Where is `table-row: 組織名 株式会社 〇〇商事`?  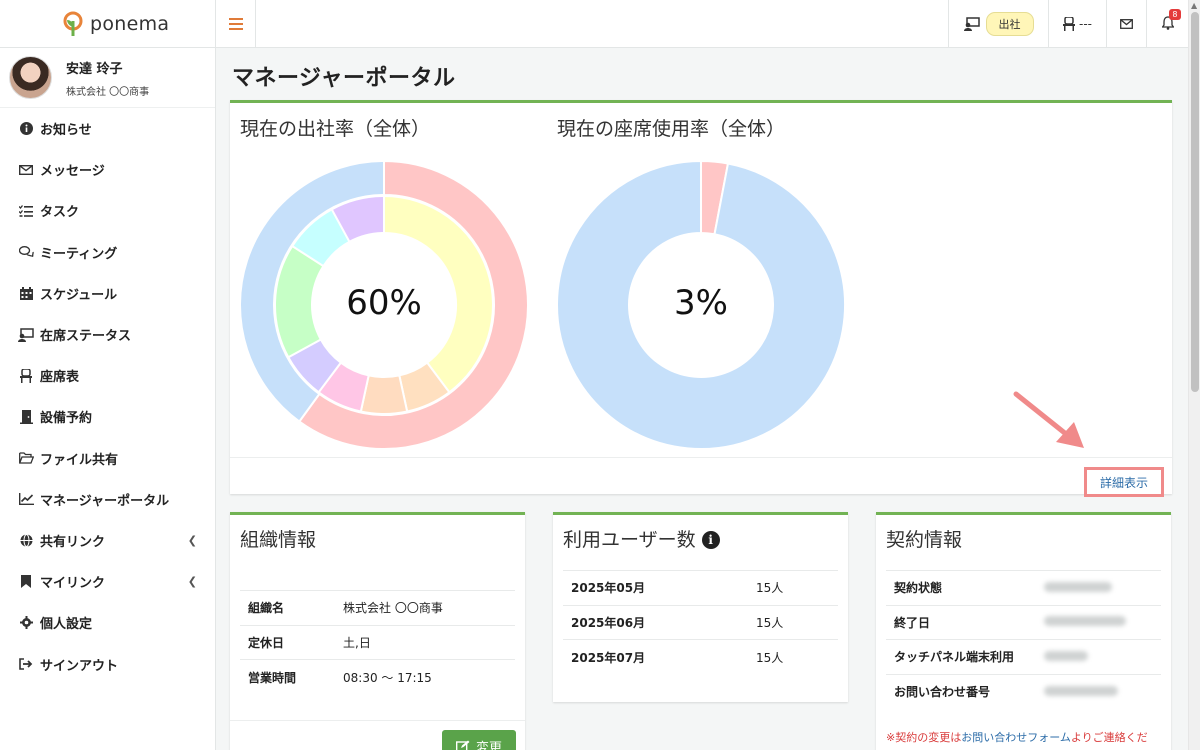
table-row: 組織名 株式会社 〇〇商事 is located at coordinates (377, 607).